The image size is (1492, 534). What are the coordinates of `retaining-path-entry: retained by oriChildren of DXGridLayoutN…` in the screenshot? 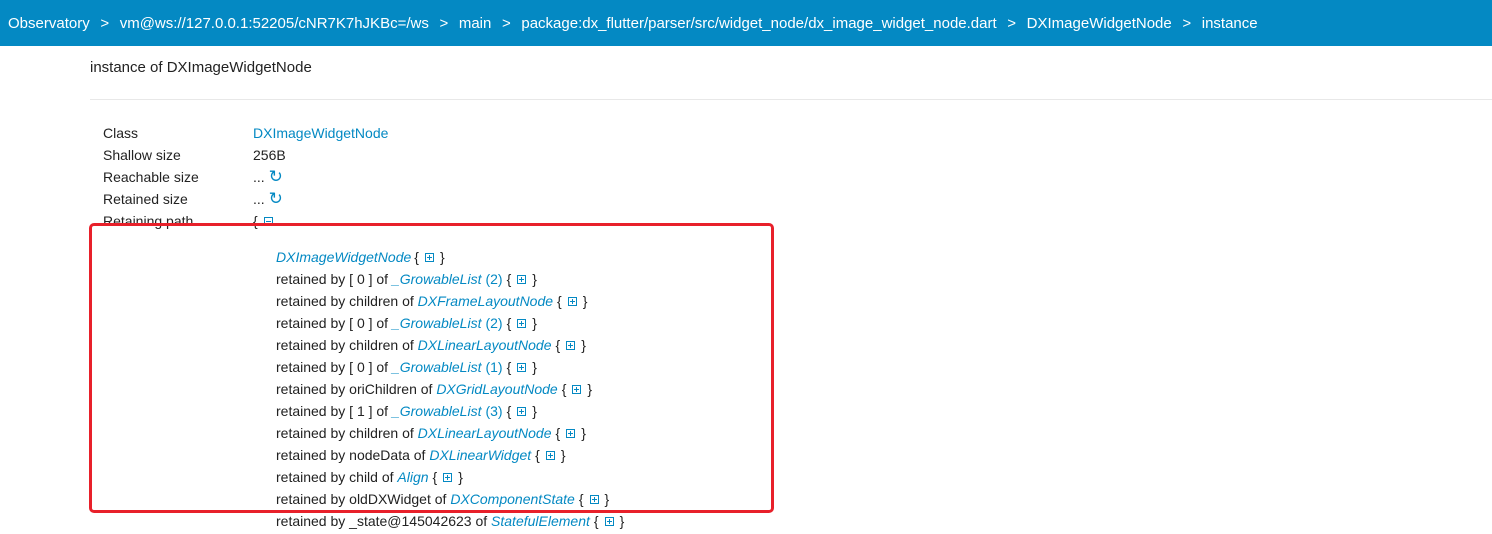 It's located at (397, 391).